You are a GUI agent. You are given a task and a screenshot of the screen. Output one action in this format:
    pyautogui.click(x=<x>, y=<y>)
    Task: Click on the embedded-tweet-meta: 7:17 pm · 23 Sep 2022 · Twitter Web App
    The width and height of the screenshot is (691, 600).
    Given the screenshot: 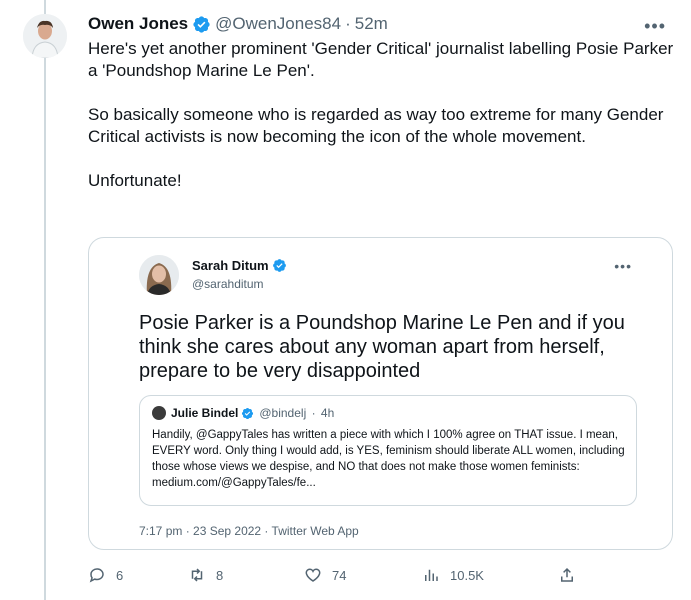 What is the action you would take?
    pyautogui.click(x=249, y=531)
    